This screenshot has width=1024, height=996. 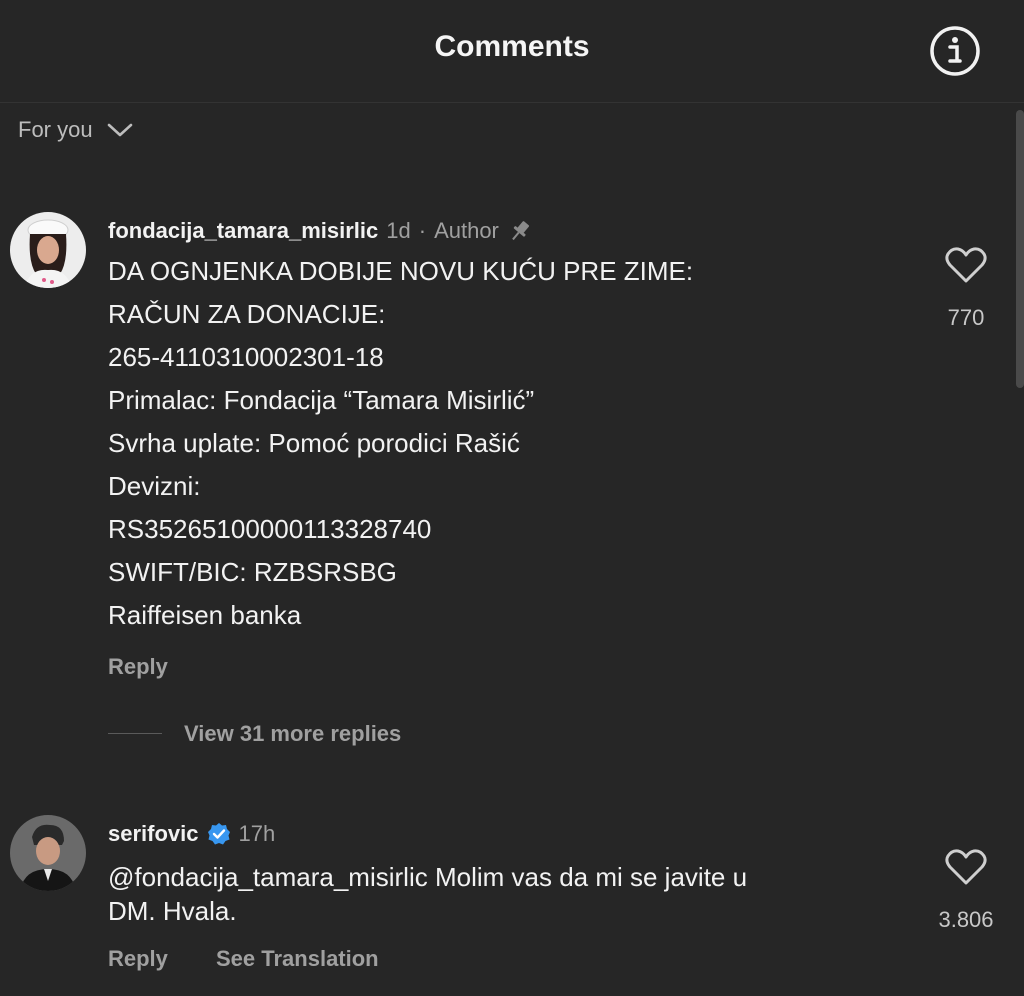 I want to click on view-replies-button: View 31 more replies, so click(x=292, y=734).